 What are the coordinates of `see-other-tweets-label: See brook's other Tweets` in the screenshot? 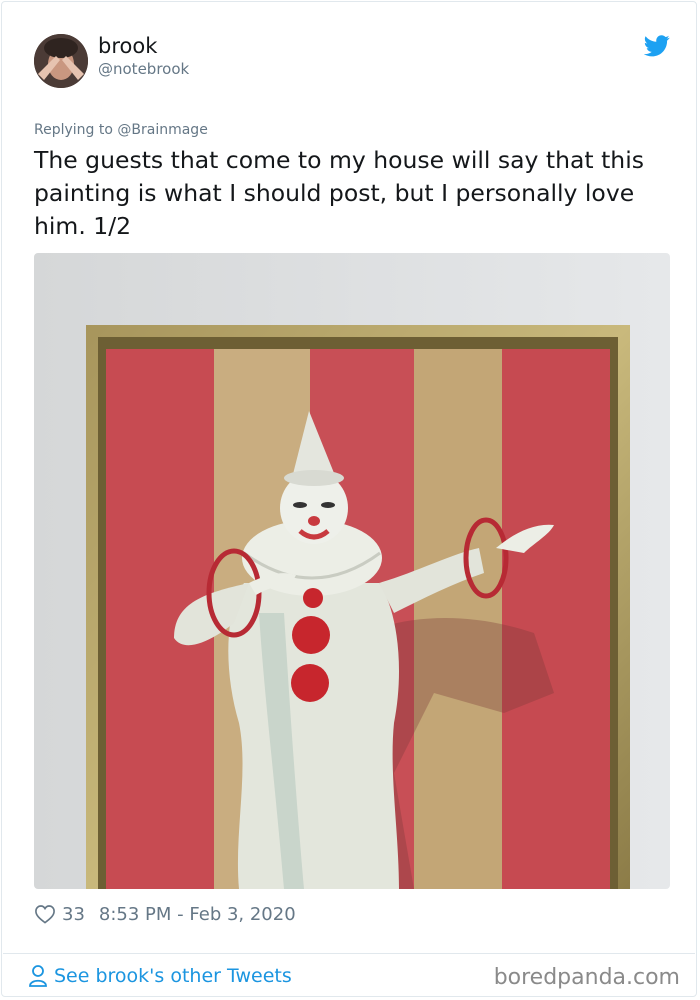 It's located at (173, 976).